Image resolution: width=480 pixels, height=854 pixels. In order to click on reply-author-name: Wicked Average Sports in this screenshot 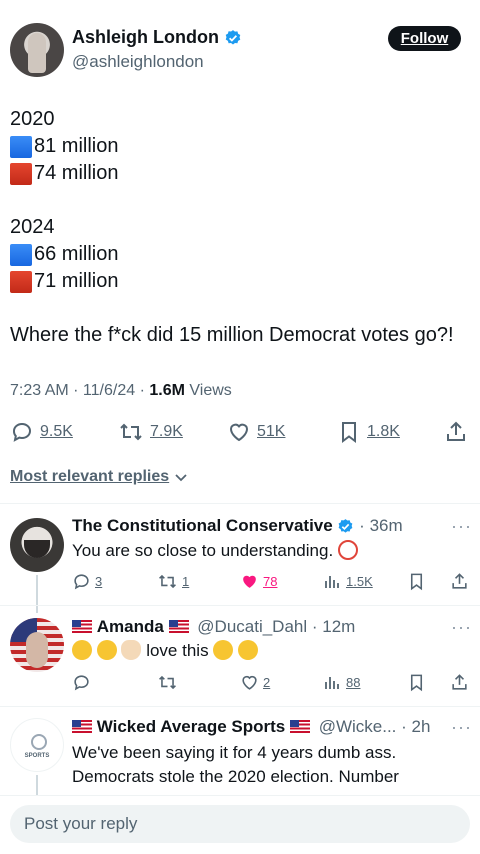, I will do `click(191, 726)`.